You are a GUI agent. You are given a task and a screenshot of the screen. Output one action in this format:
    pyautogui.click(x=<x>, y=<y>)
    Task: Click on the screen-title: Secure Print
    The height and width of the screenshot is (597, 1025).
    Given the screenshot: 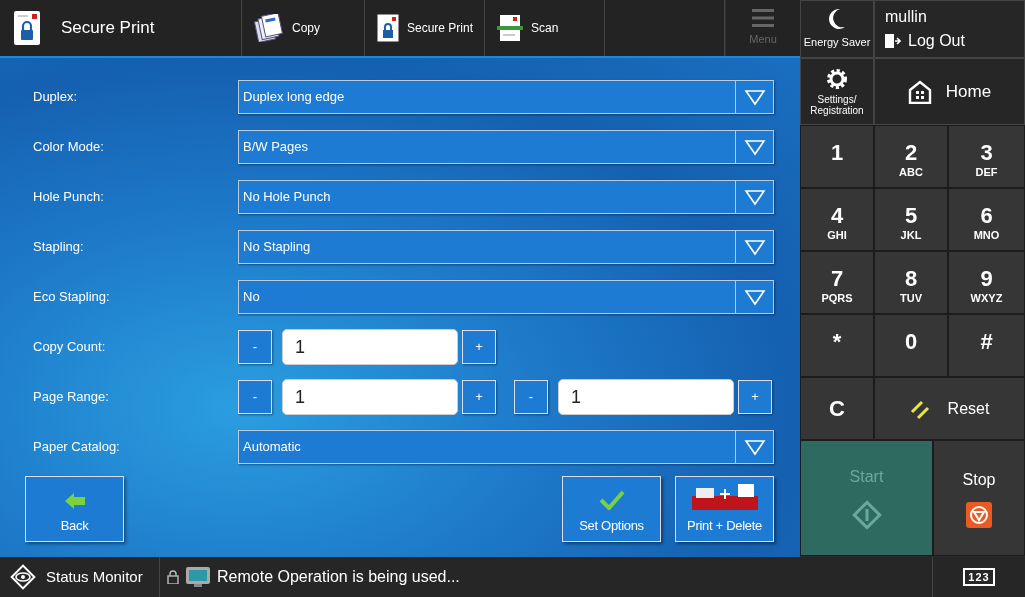 What is the action you would take?
    pyautogui.click(x=108, y=28)
    